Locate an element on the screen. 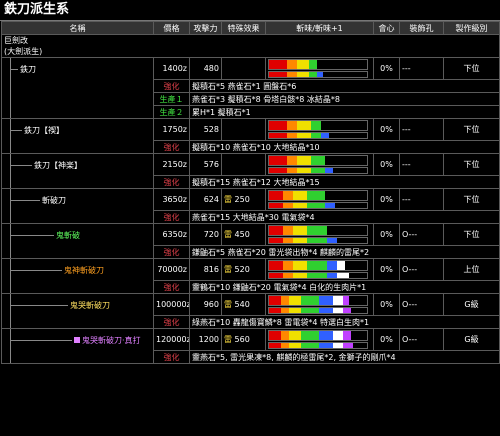 Image resolution: width=500 pixels, height=436 pixels. attack-cell: 816 is located at coordinates (205, 269).